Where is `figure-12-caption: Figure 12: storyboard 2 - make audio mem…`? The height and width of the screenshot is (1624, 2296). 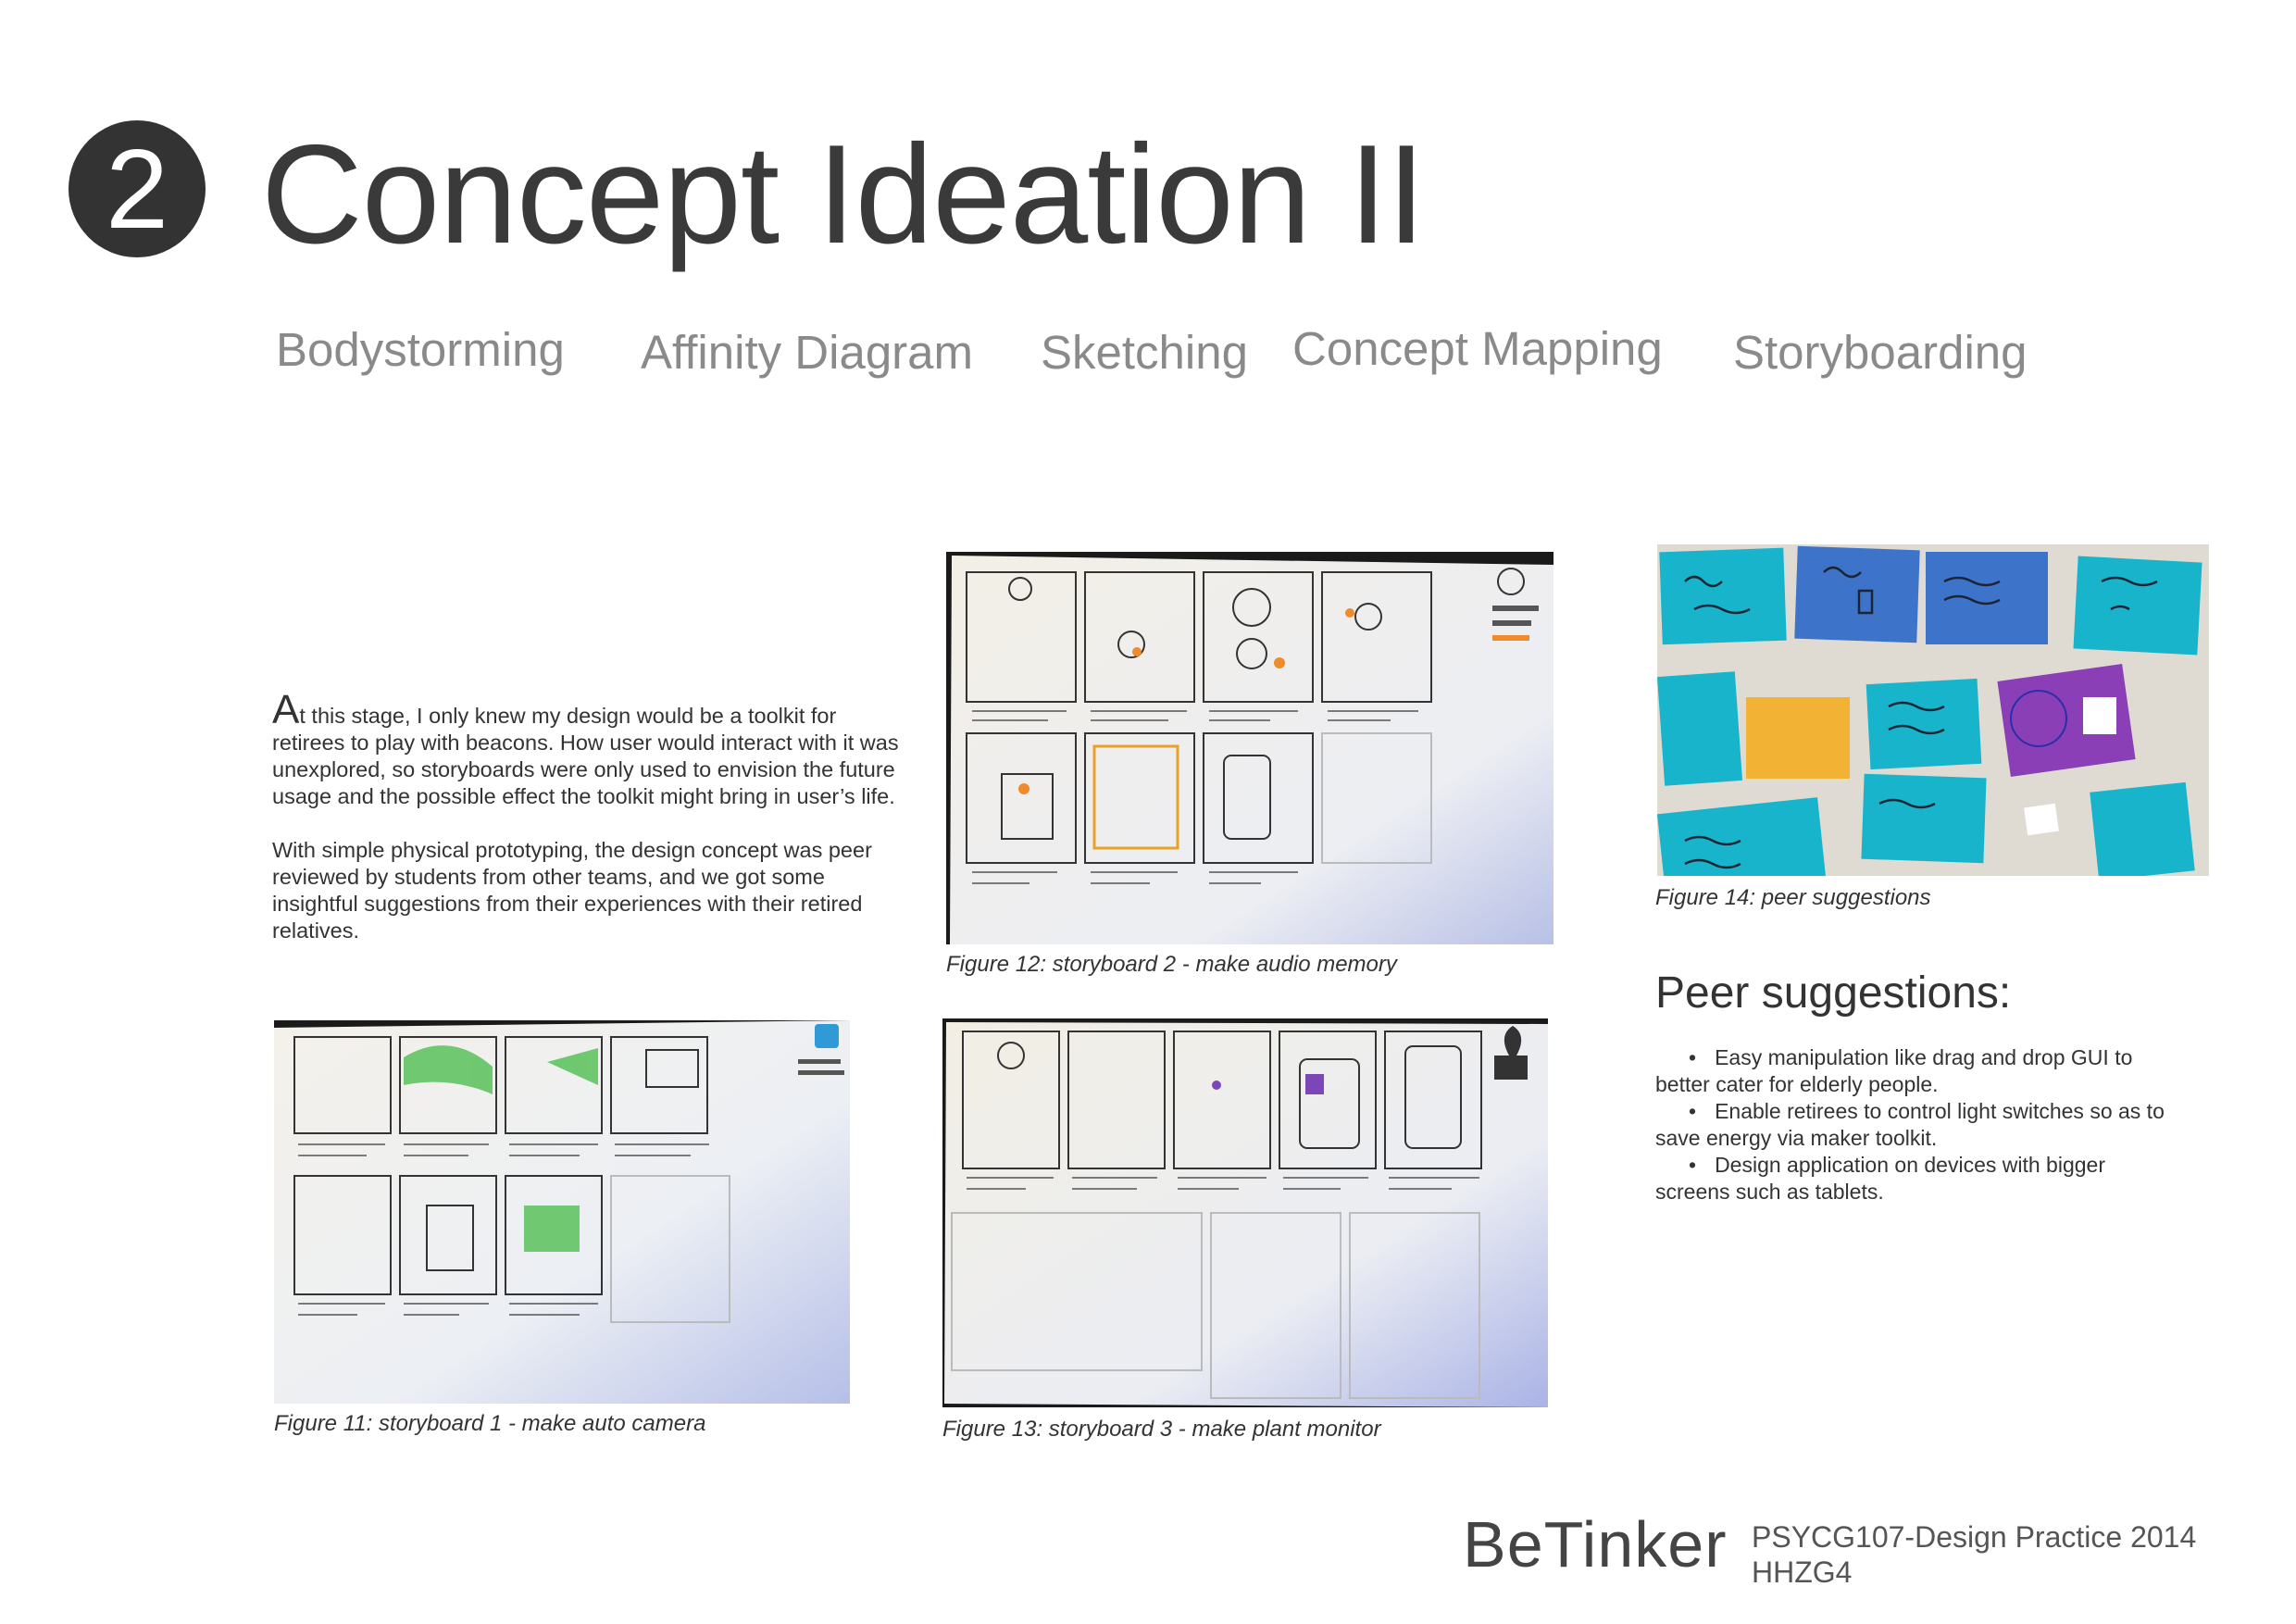
figure-12-caption: Figure 12: storyboard 2 - make audio mem… is located at coordinates (1171, 964).